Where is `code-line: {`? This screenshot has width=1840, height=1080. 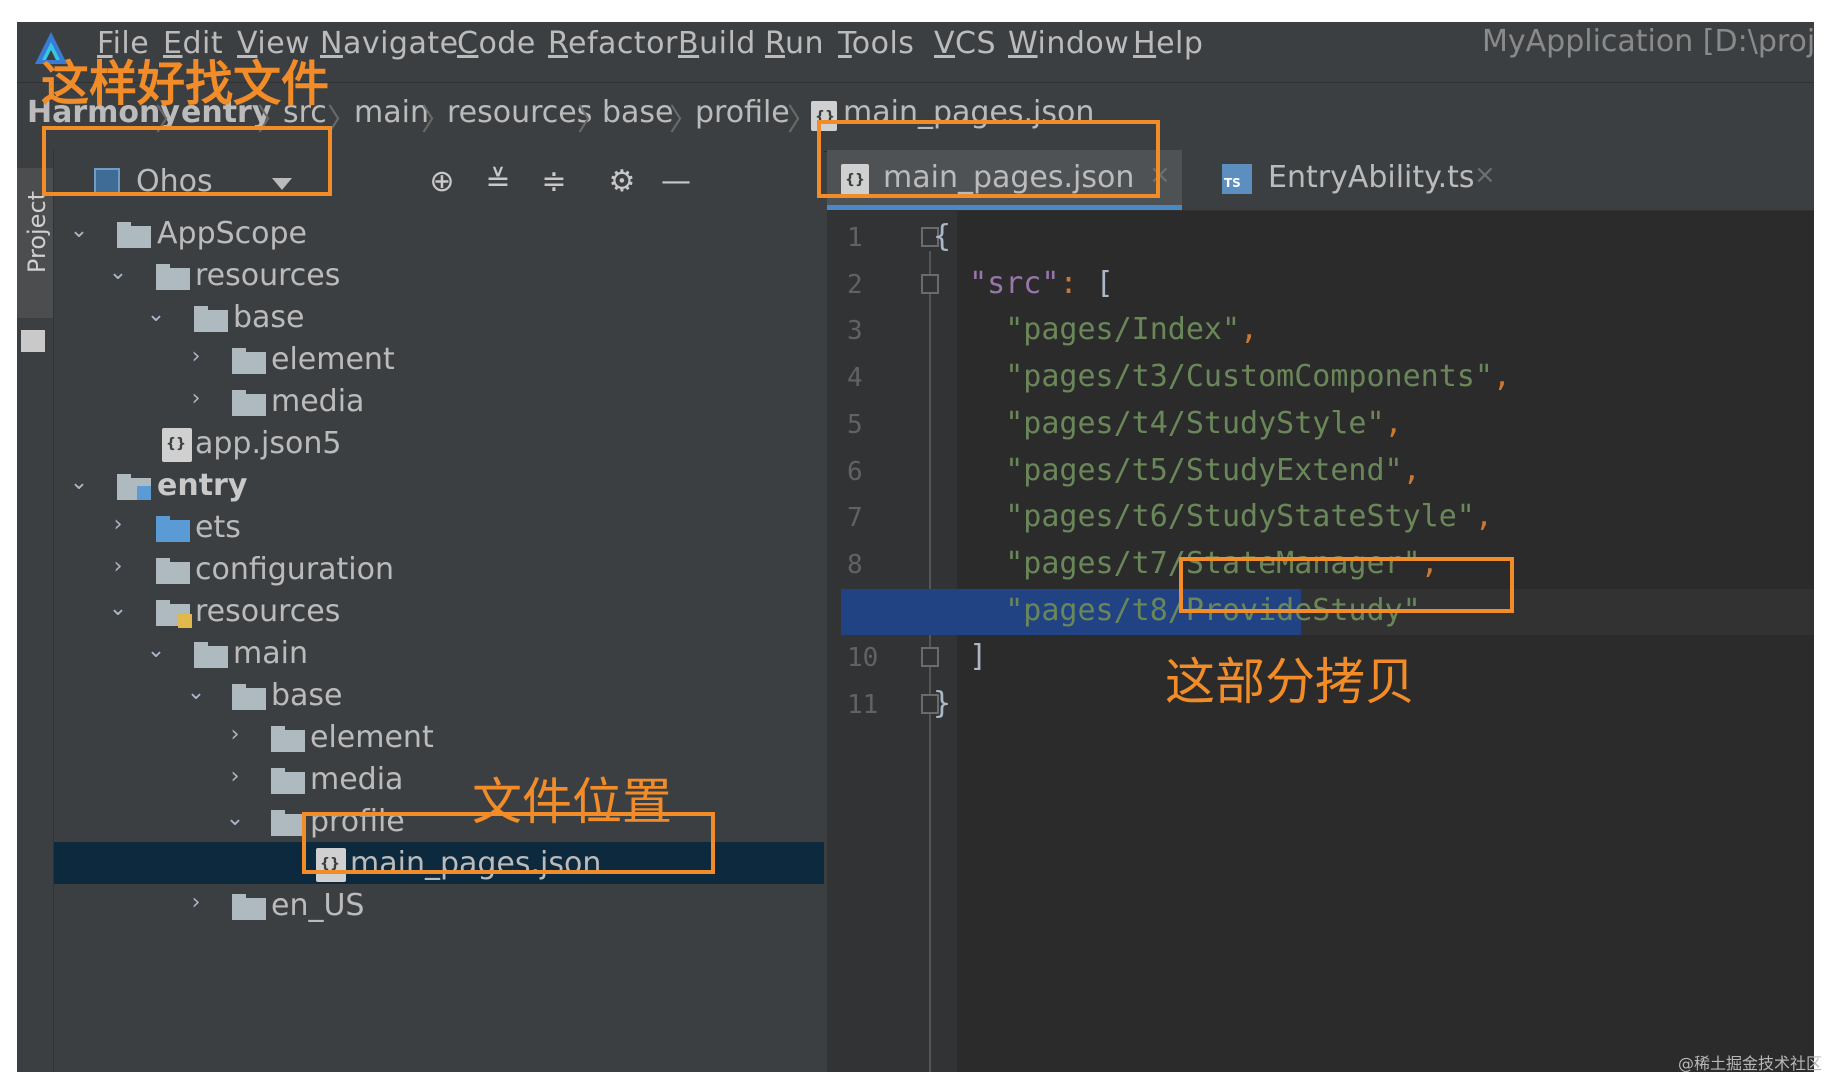 code-line: { is located at coordinates (1373, 238).